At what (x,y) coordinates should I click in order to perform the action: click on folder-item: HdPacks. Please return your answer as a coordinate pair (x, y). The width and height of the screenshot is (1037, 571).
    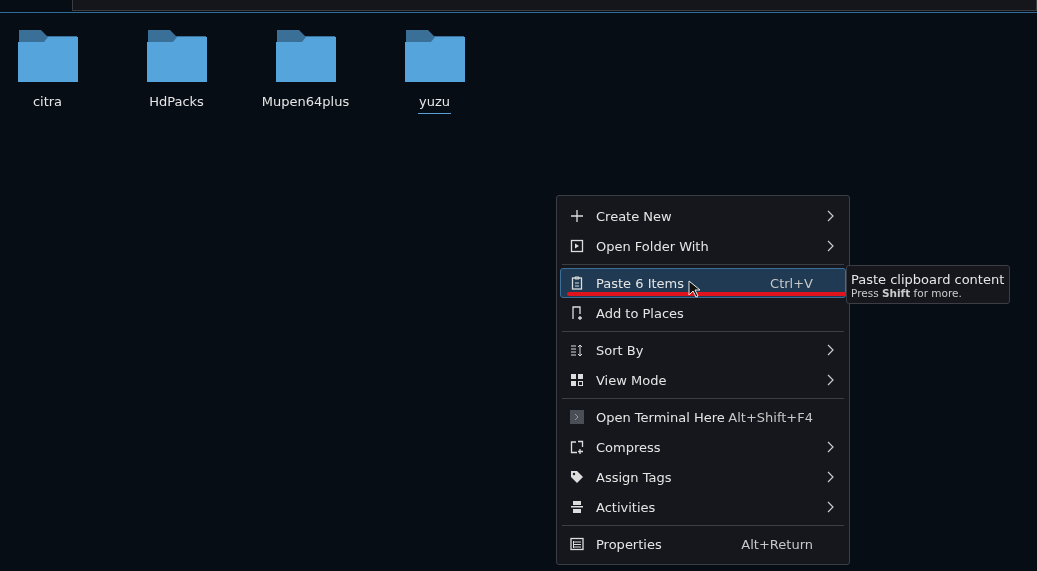
    Looking at the image, I should click on (176, 71).